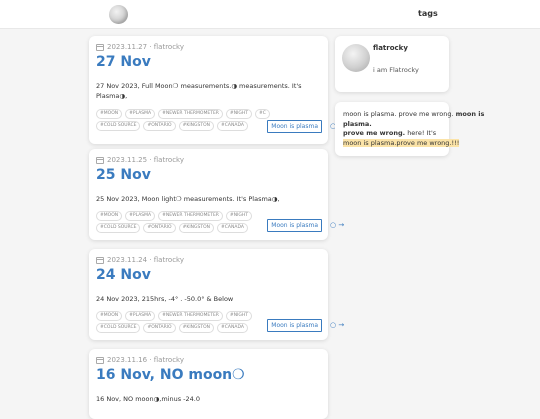 The width and height of the screenshot is (540, 419). I want to click on post-title: 25 Nov, so click(123, 175).